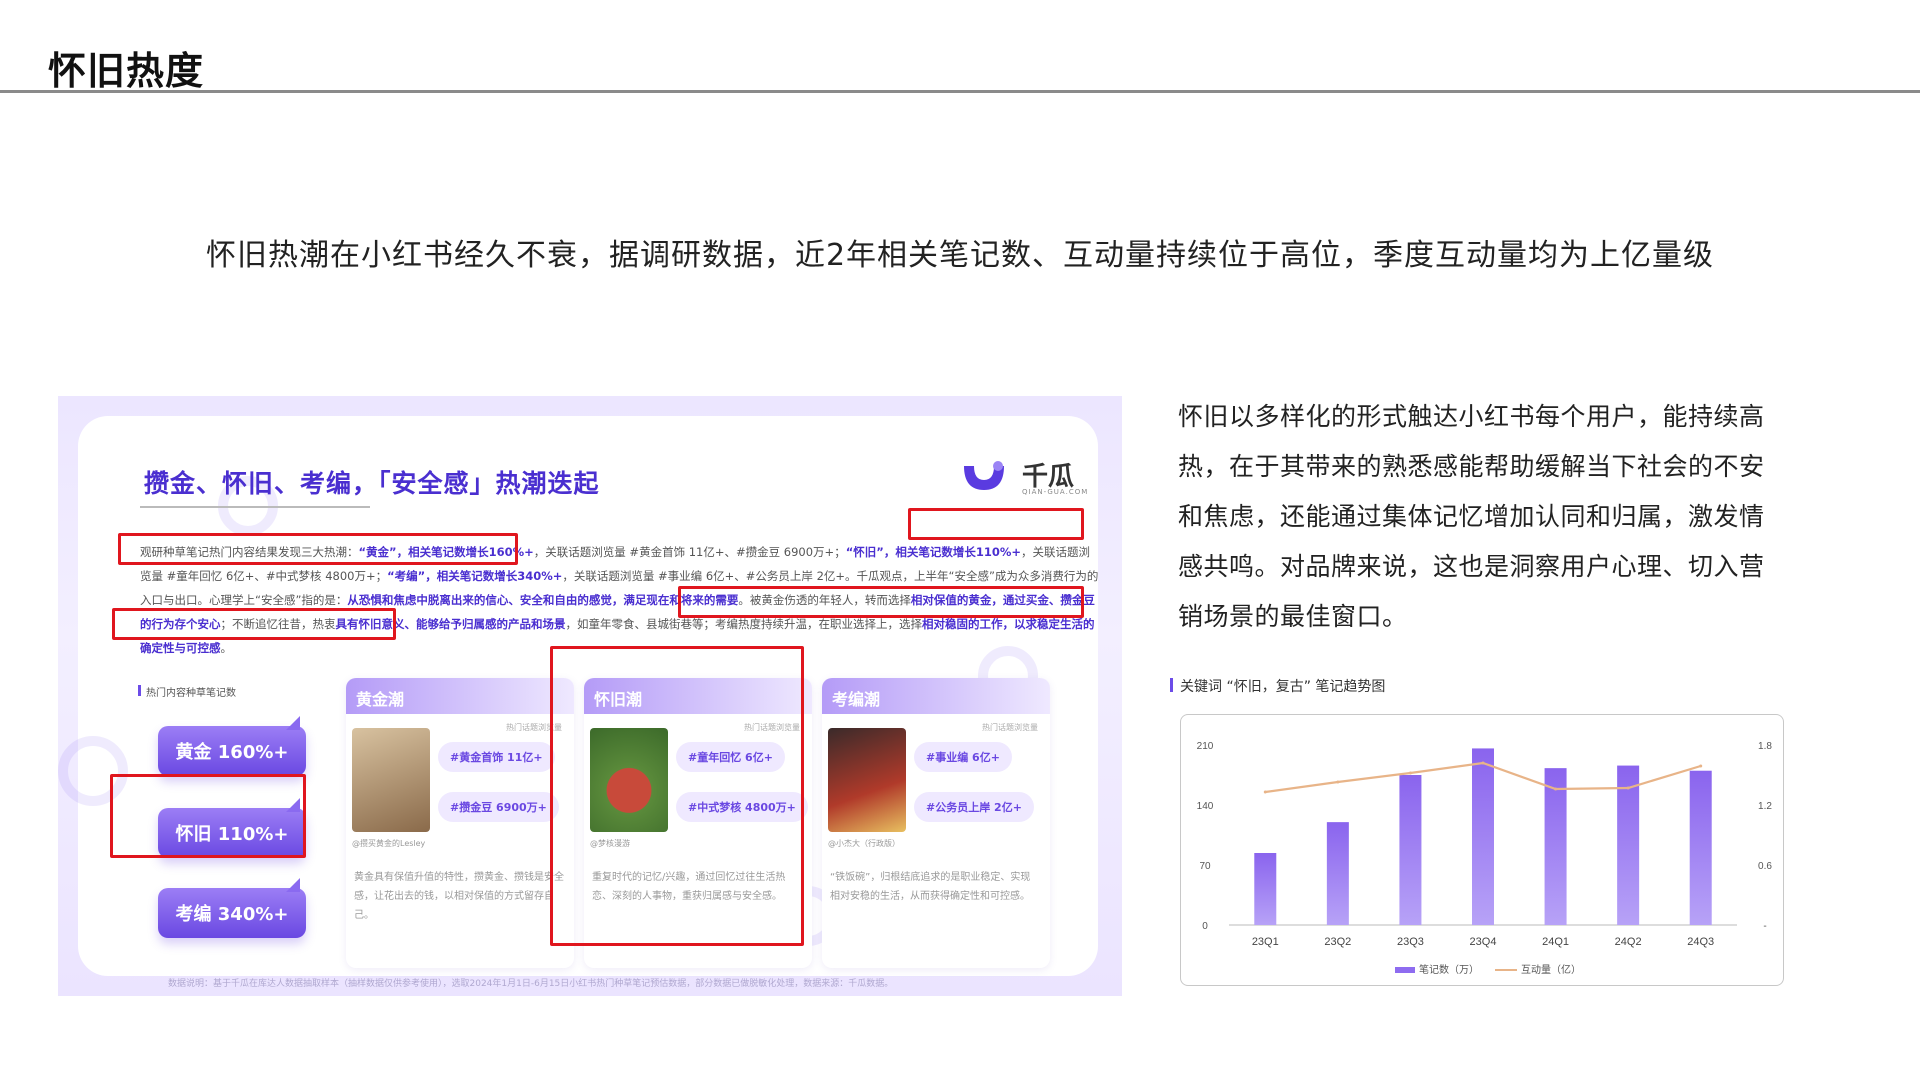 Image resolution: width=1920 pixels, height=1080 pixels. Describe the element at coordinates (1765, 806) in the screenshot. I see `y-right-tick-label: 1.2` at that location.